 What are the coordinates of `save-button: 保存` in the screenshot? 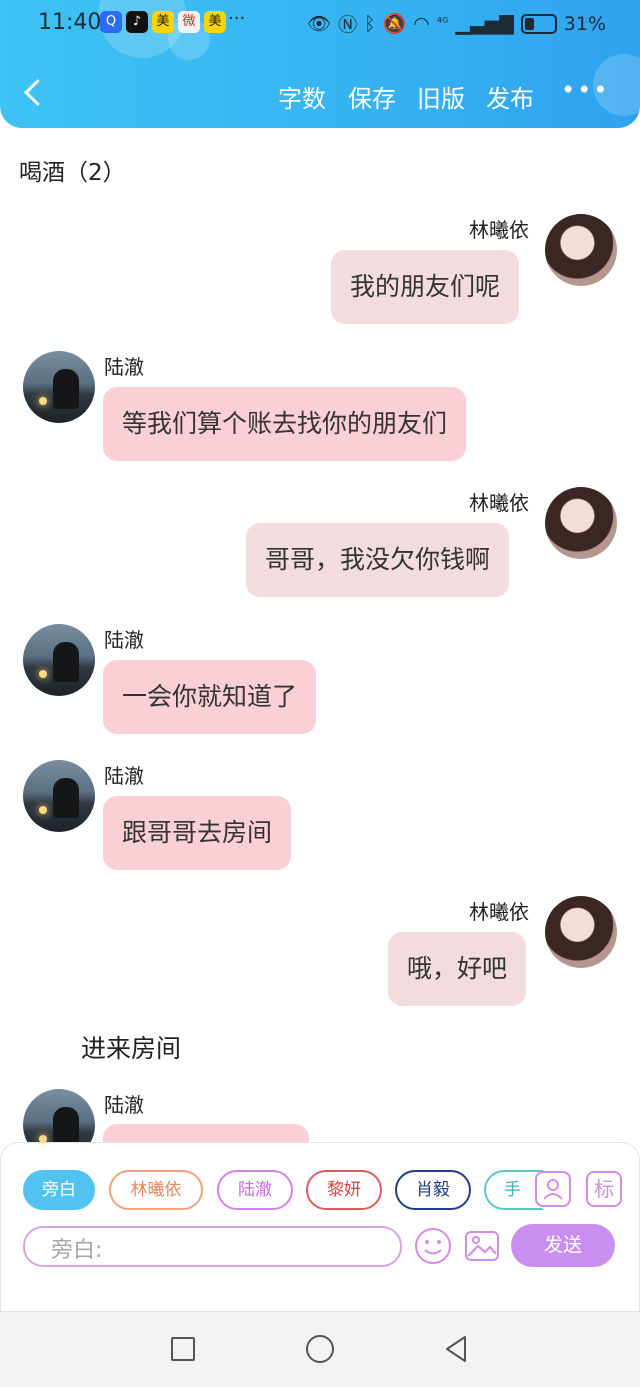 It's located at (372, 96).